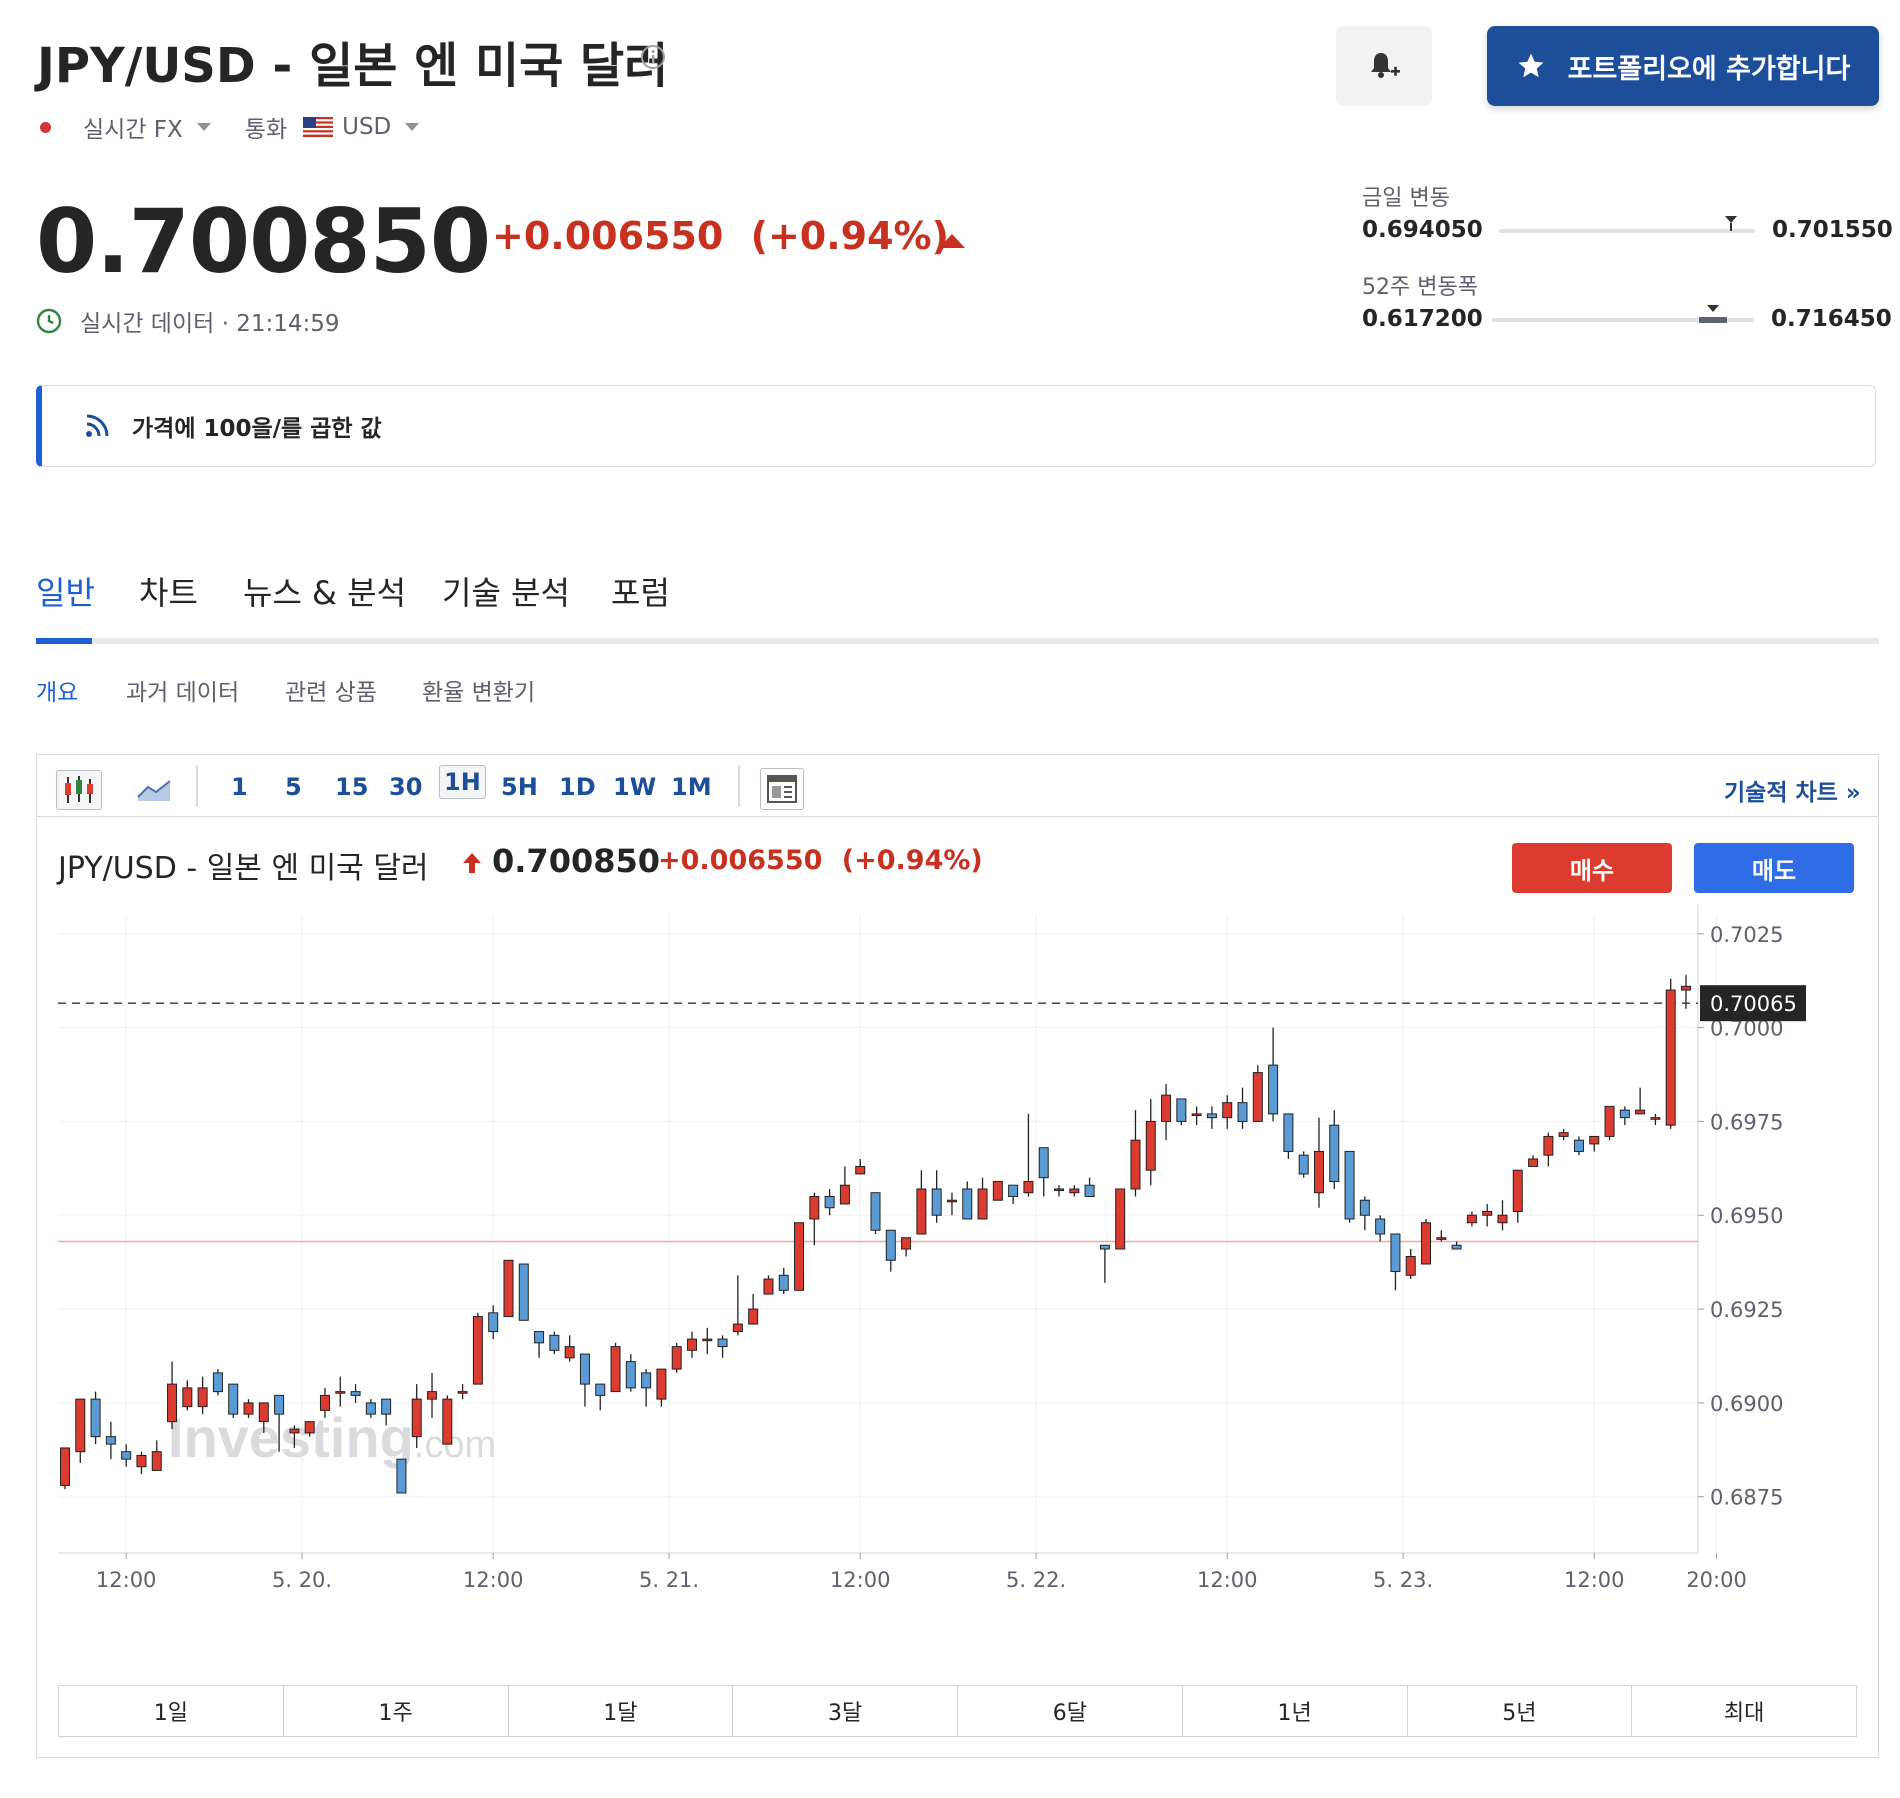  Describe the element at coordinates (1627, 231) in the screenshot. I see `day-range-bar` at that location.